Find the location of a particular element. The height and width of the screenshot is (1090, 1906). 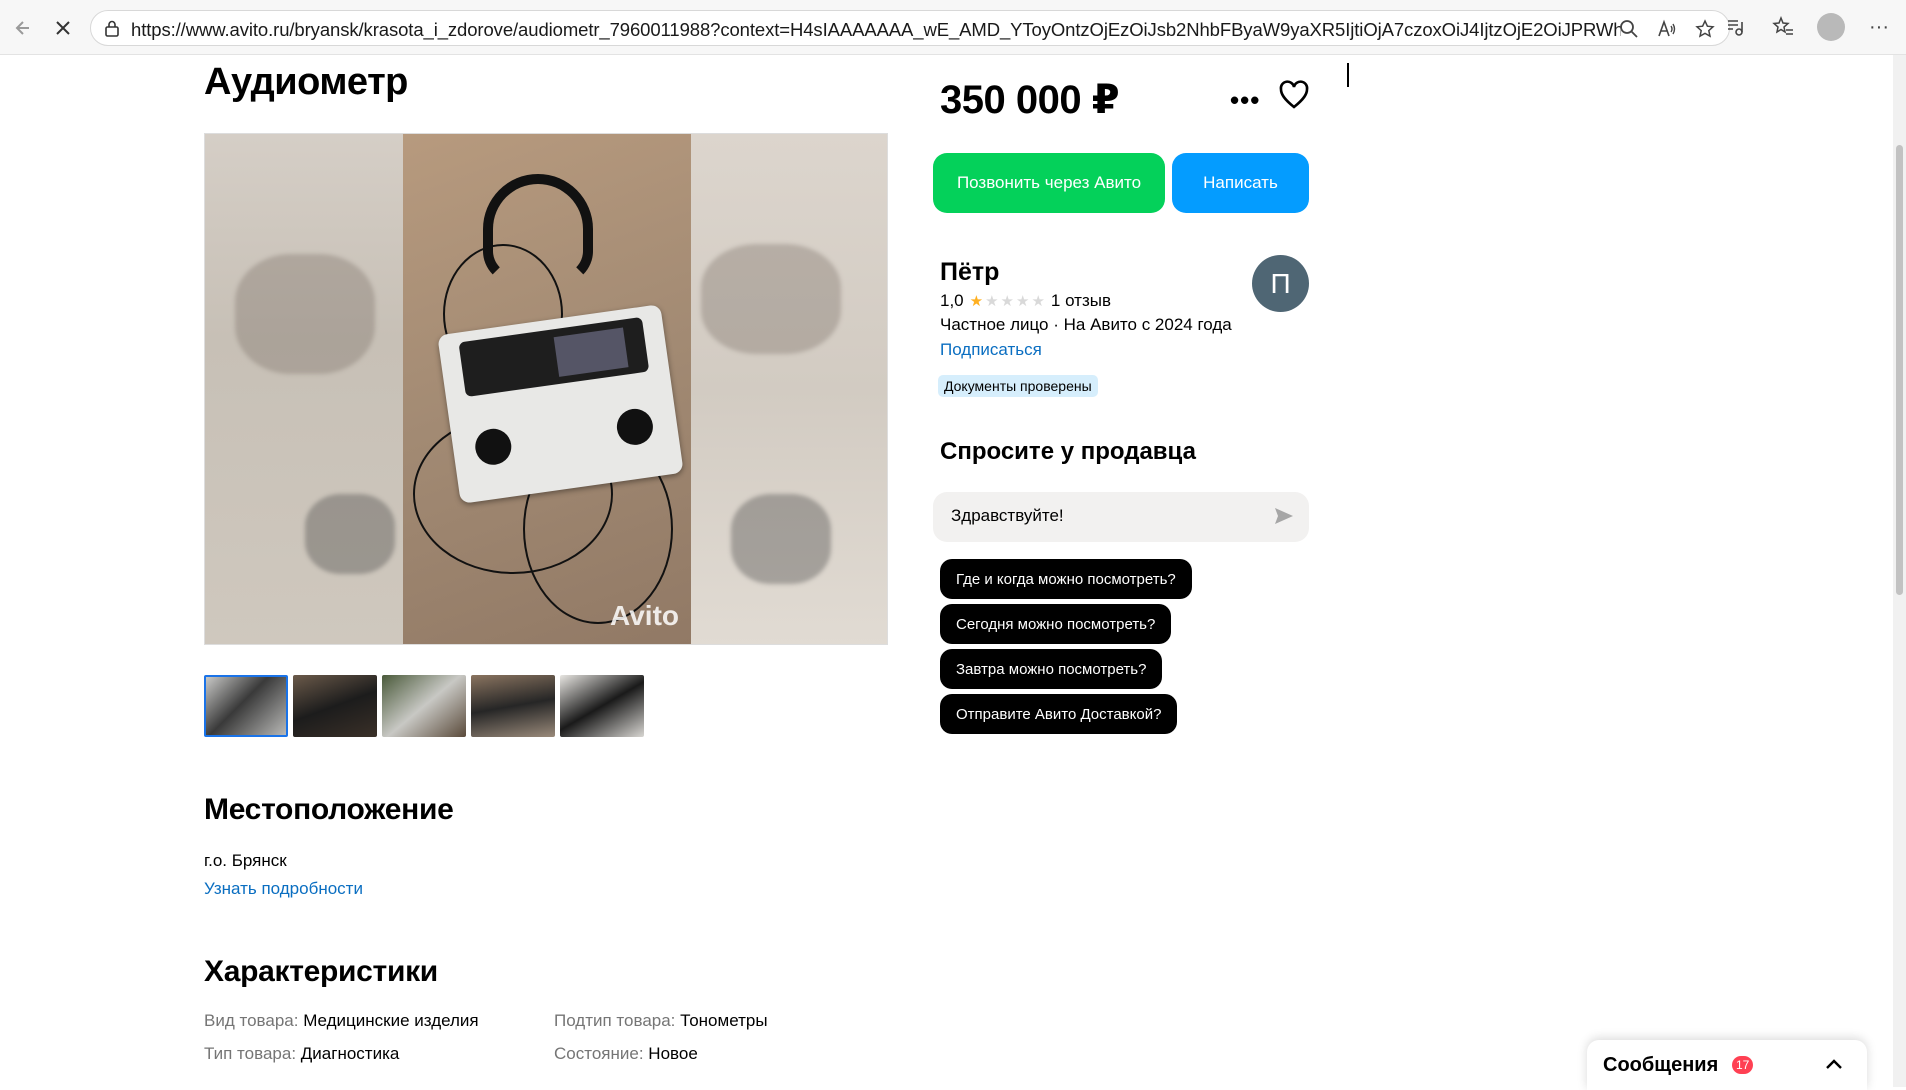

favorites-icon is located at coordinates (1783, 27).